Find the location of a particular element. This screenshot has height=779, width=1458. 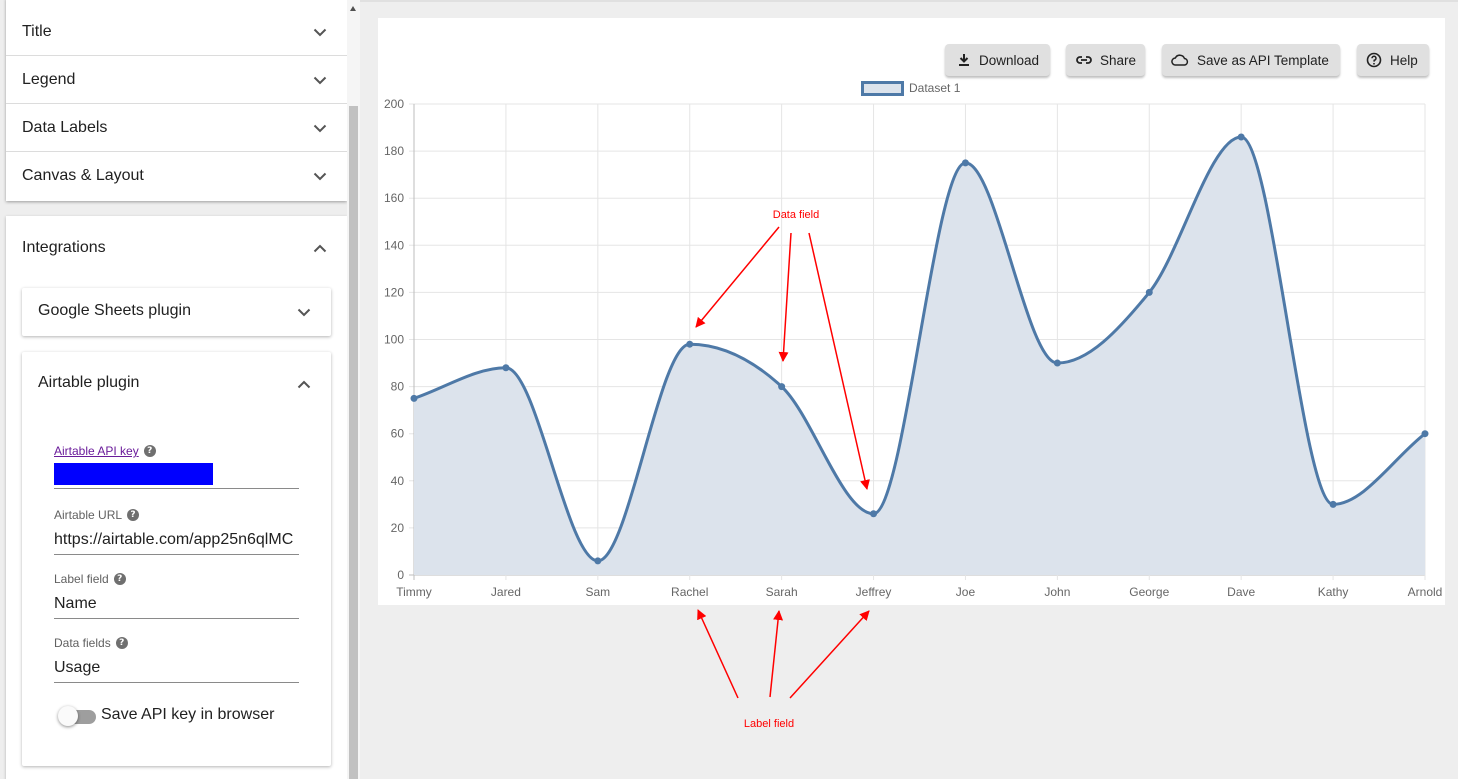

airtable-url-label: Airtable URL is located at coordinates (88, 515).